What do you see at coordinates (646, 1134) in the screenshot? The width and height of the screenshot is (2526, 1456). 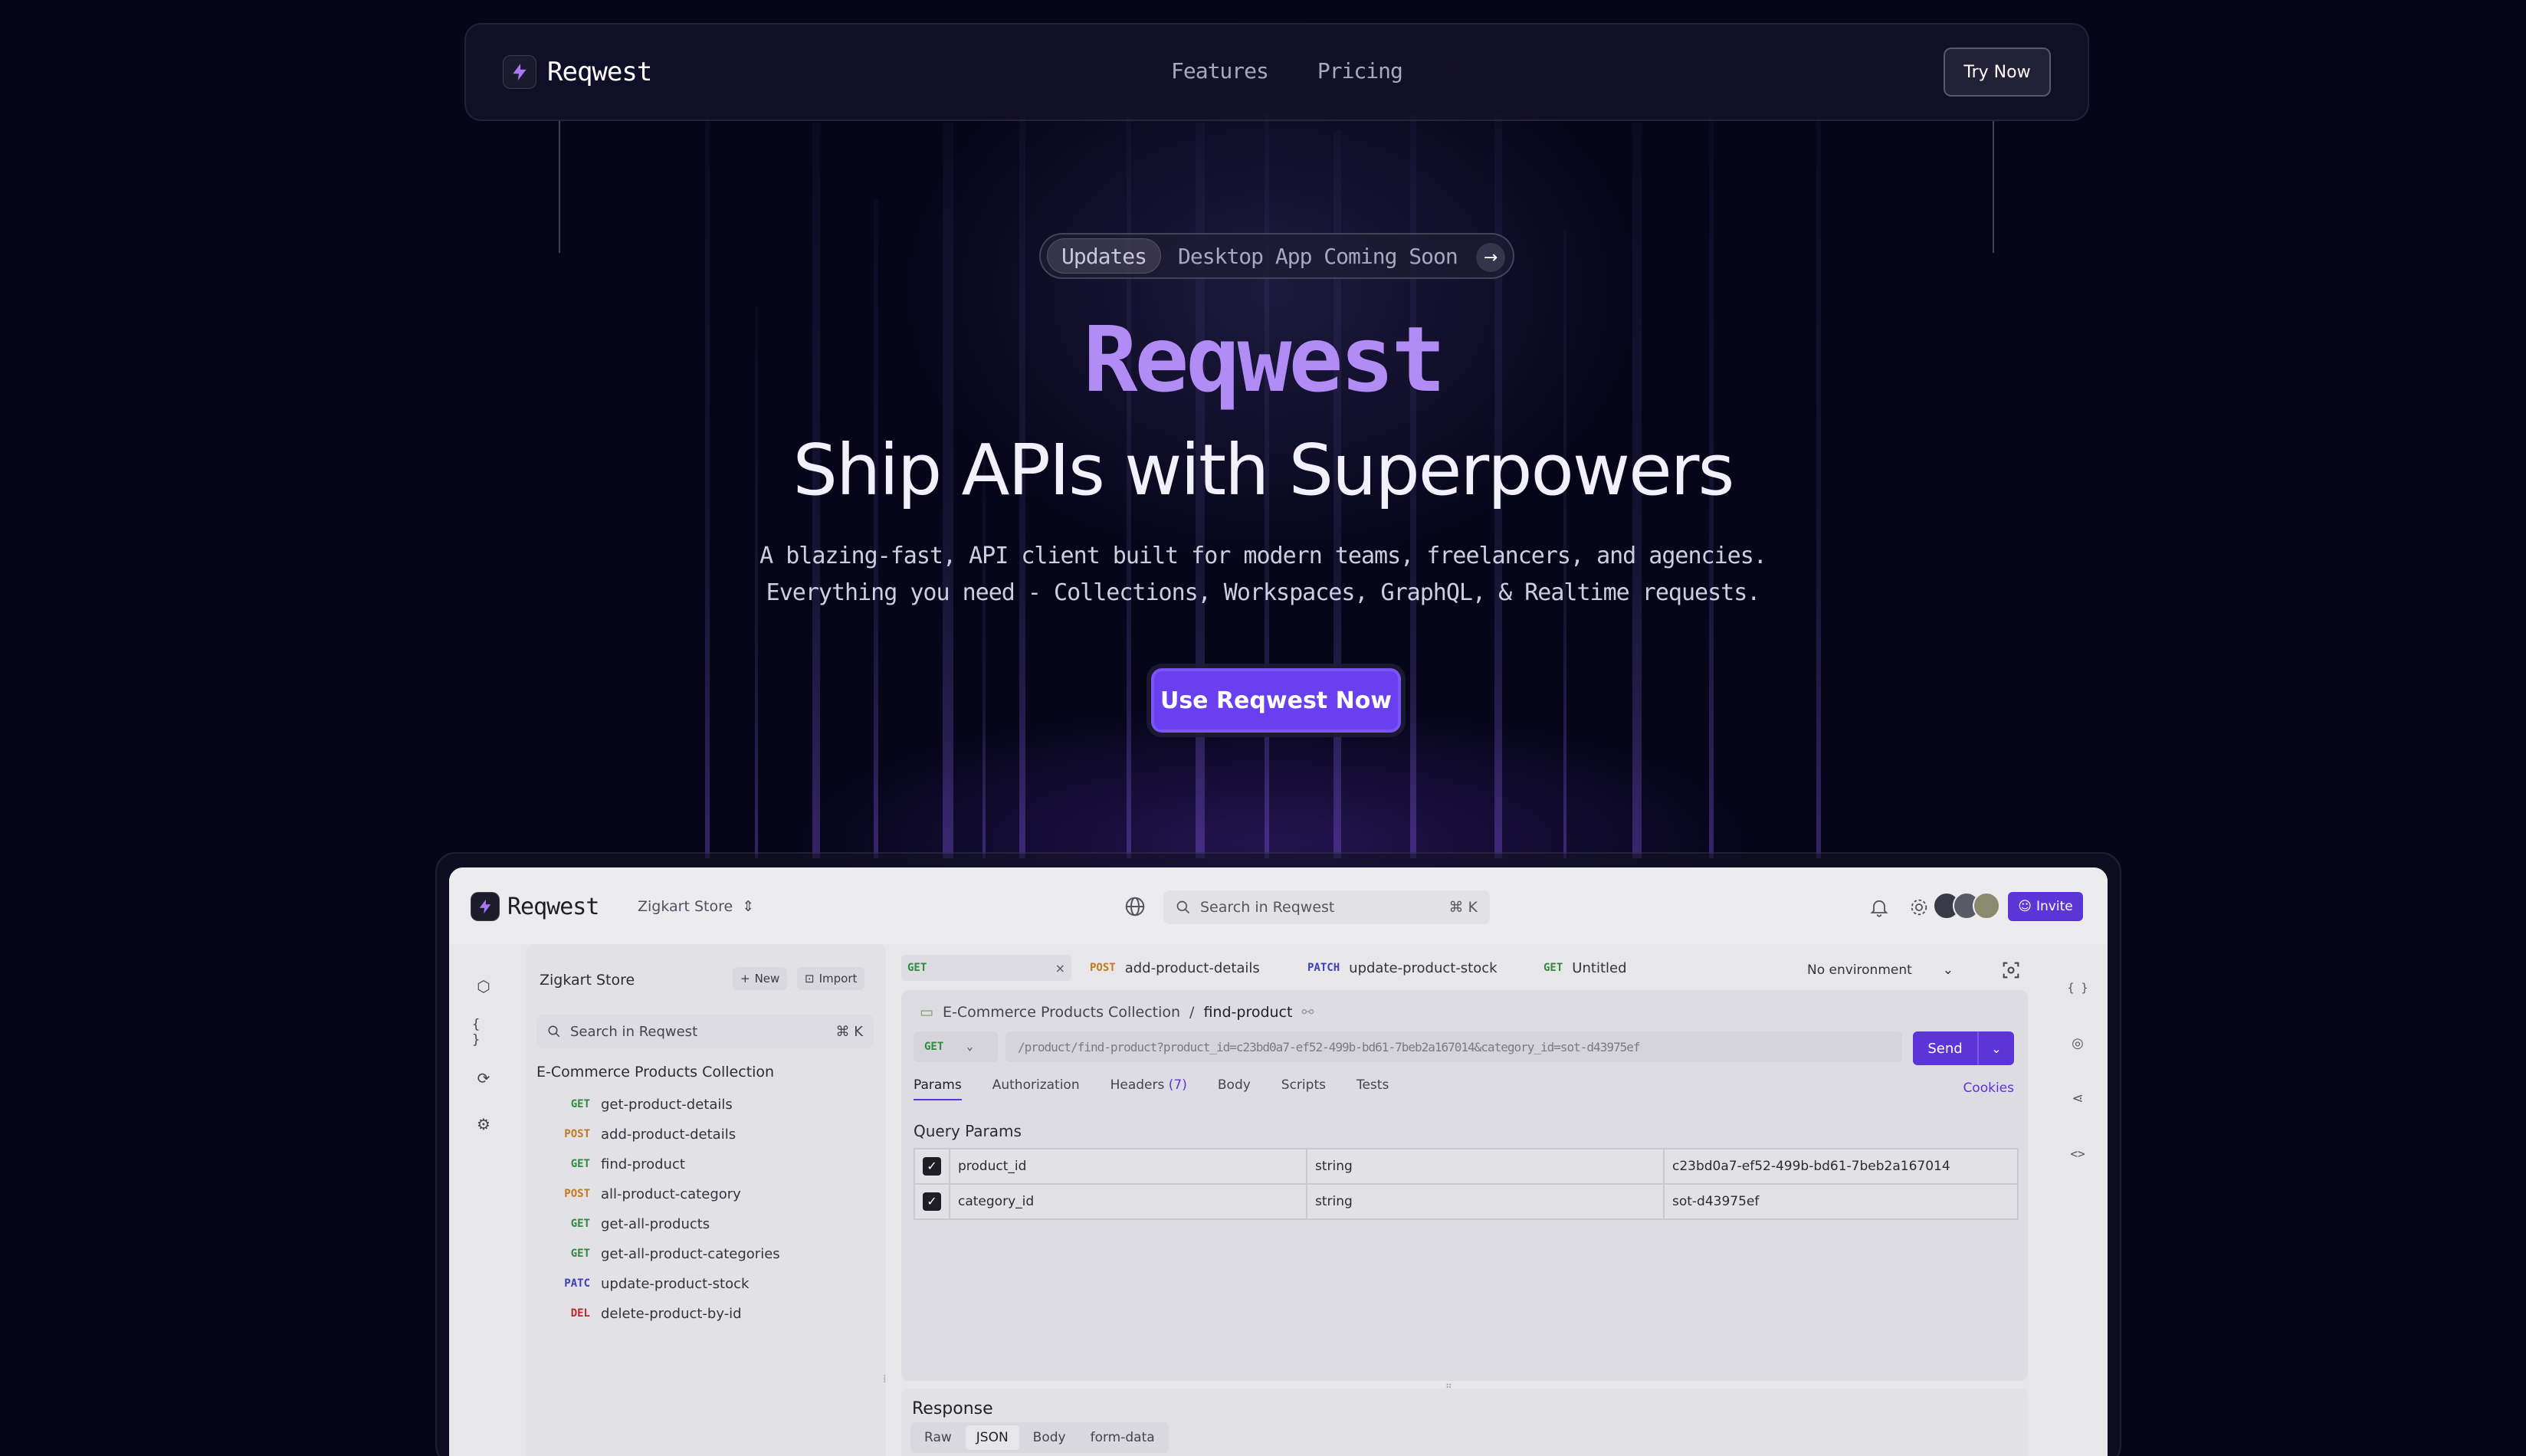 I see `list-item: POST add-product-details` at bounding box center [646, 1134].